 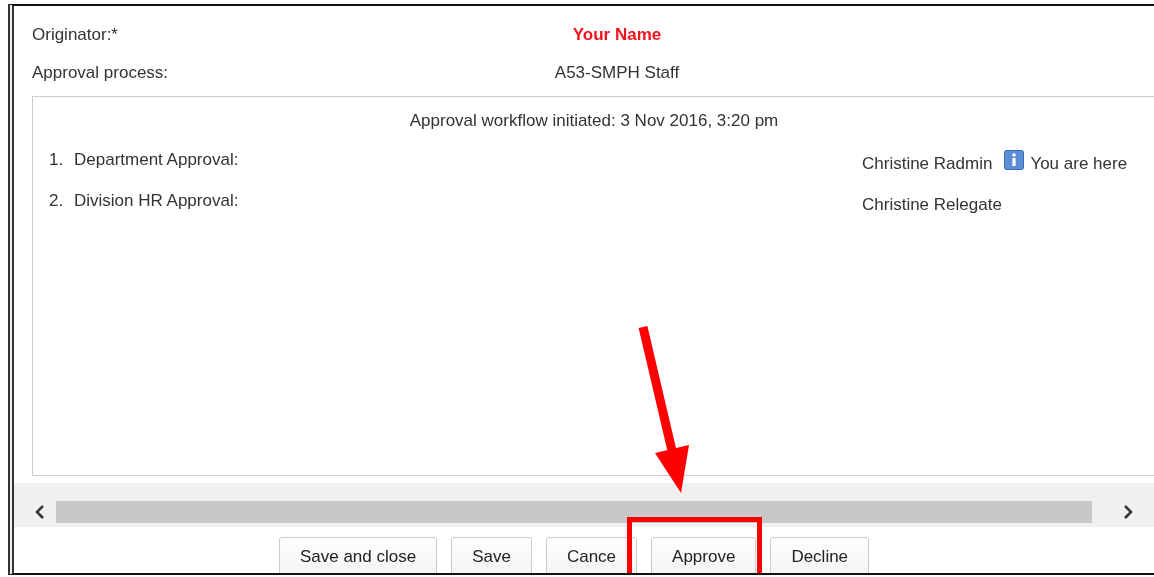 I want to click on field-value: A53-SMPH Staff, so click(x=617, y=73).